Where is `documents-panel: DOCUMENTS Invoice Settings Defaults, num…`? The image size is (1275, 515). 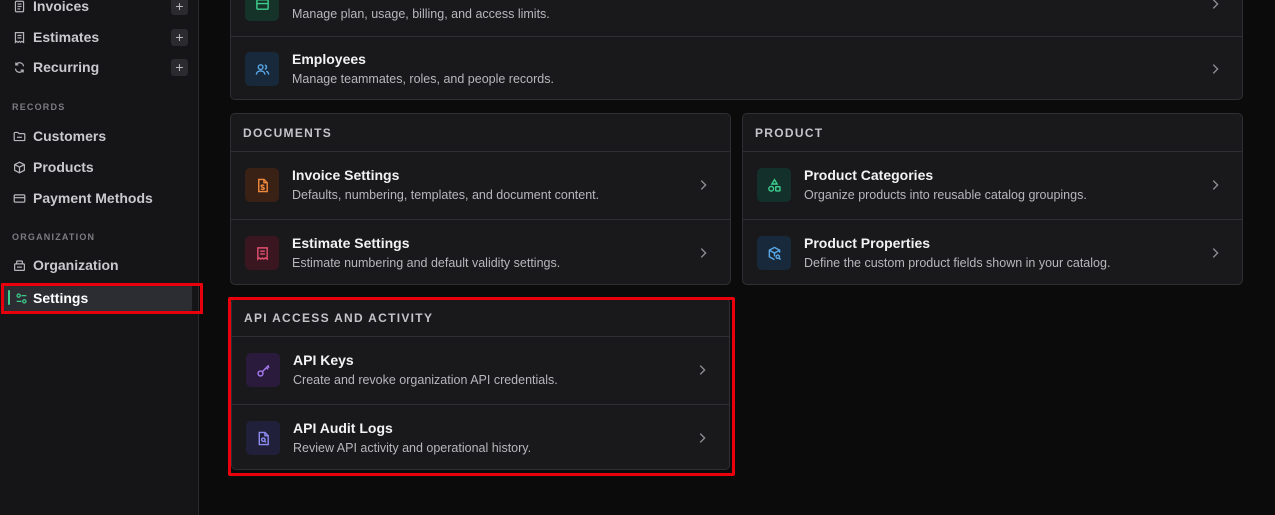 documents-panel: DOCUMENTS Invoice Settings Defaults, num… is located at coordinates (480, 199).